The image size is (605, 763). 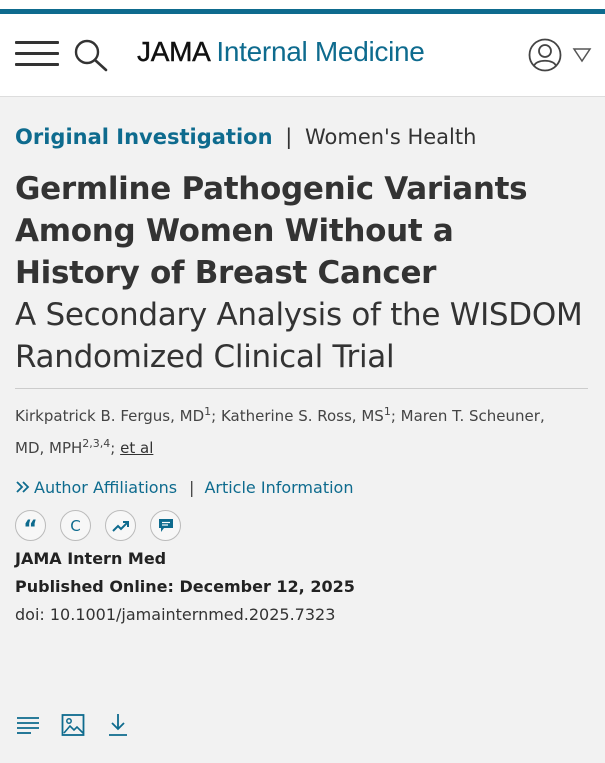 I want to click on site-header: JAMA Internal Medicine, so click(x=302, y=55).